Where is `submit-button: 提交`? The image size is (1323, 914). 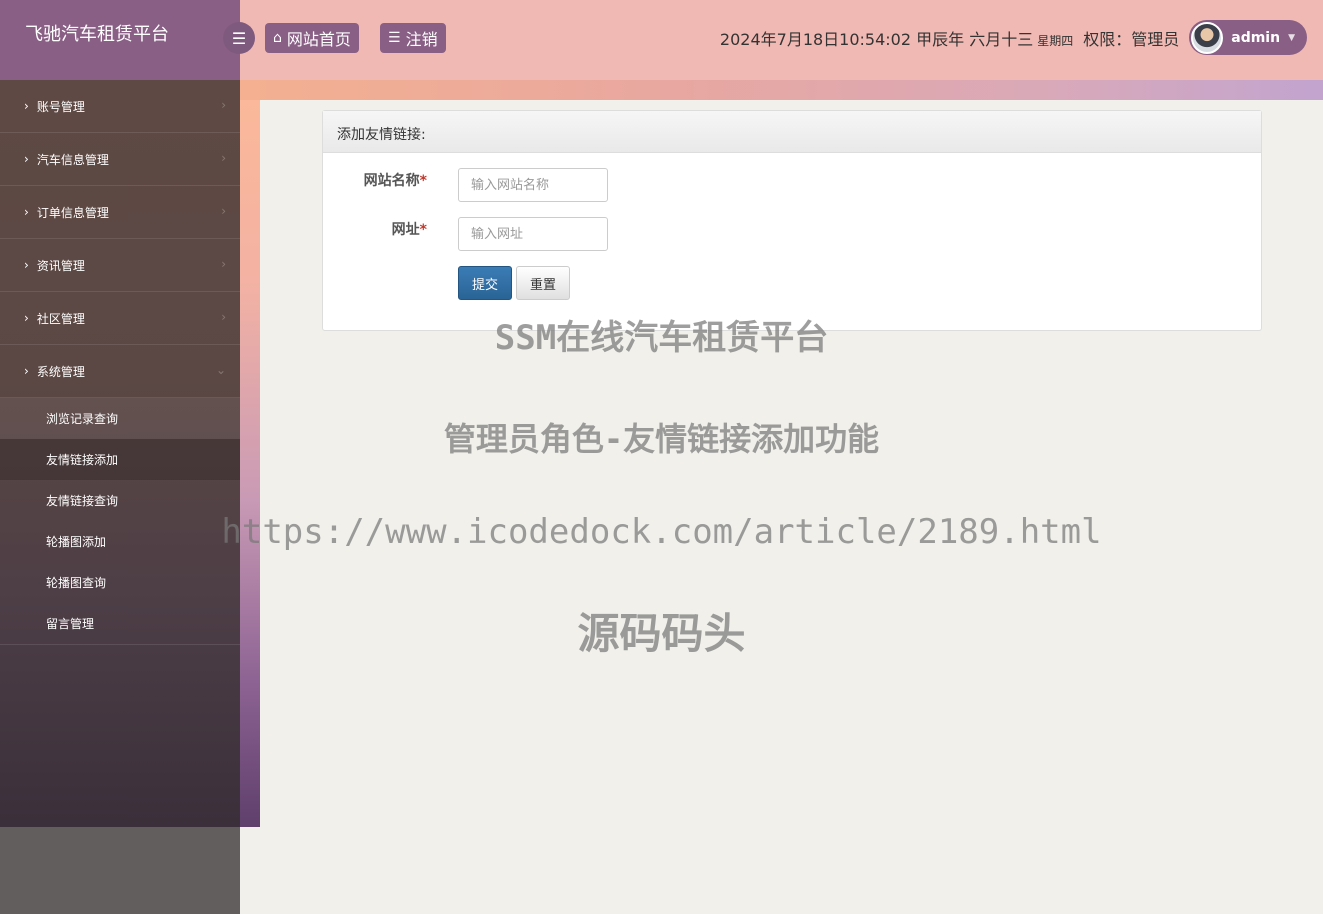 submit-button: 提交 is located at coordinates (485, 283).